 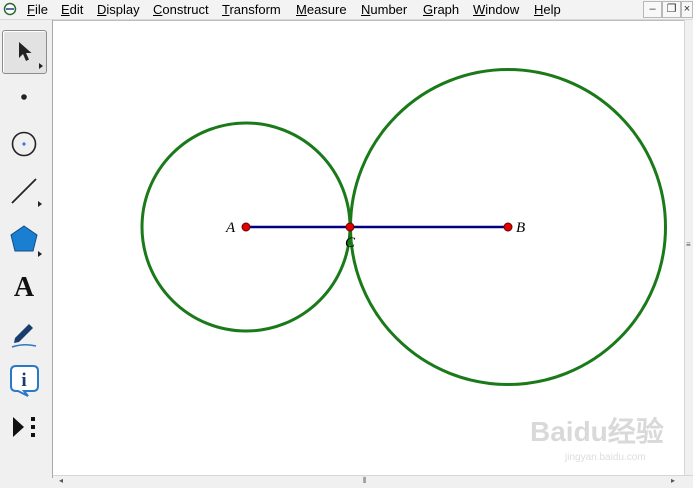 I want to click on point-a-label: A, so click(x=230, y=228).